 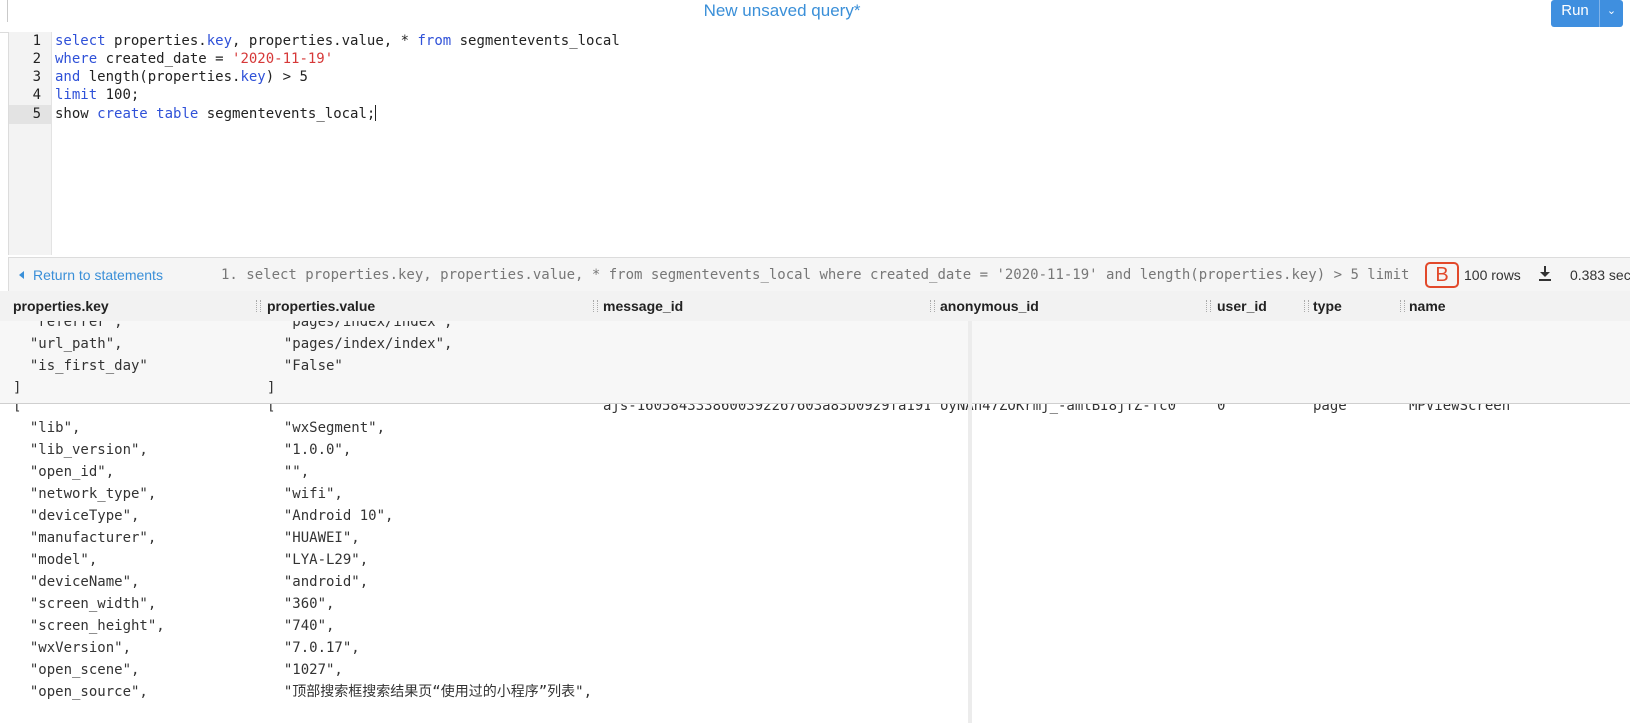 I want to click on cell-line: "android",, so click(x=318, y=582).